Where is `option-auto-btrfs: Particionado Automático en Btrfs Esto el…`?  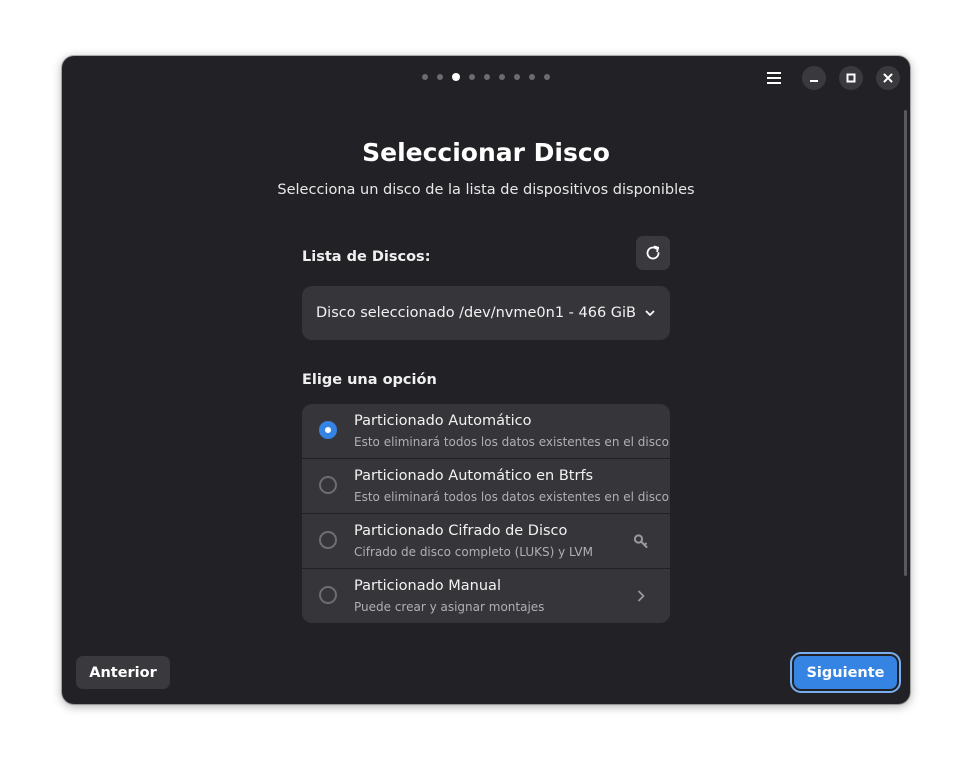
option-auto-btrfs: Particionado Automático en Btrfs Esto el… is located at coordinates (486, 486).